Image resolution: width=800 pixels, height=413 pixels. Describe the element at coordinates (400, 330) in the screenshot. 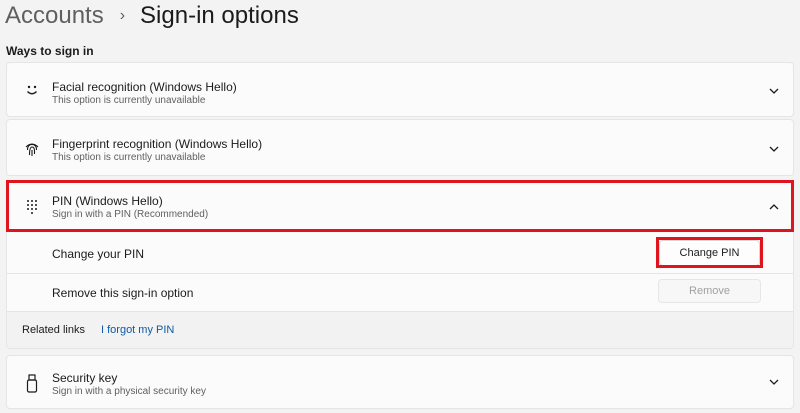

I see `related-links-bar: Related links I forgot my PIN` at that location.